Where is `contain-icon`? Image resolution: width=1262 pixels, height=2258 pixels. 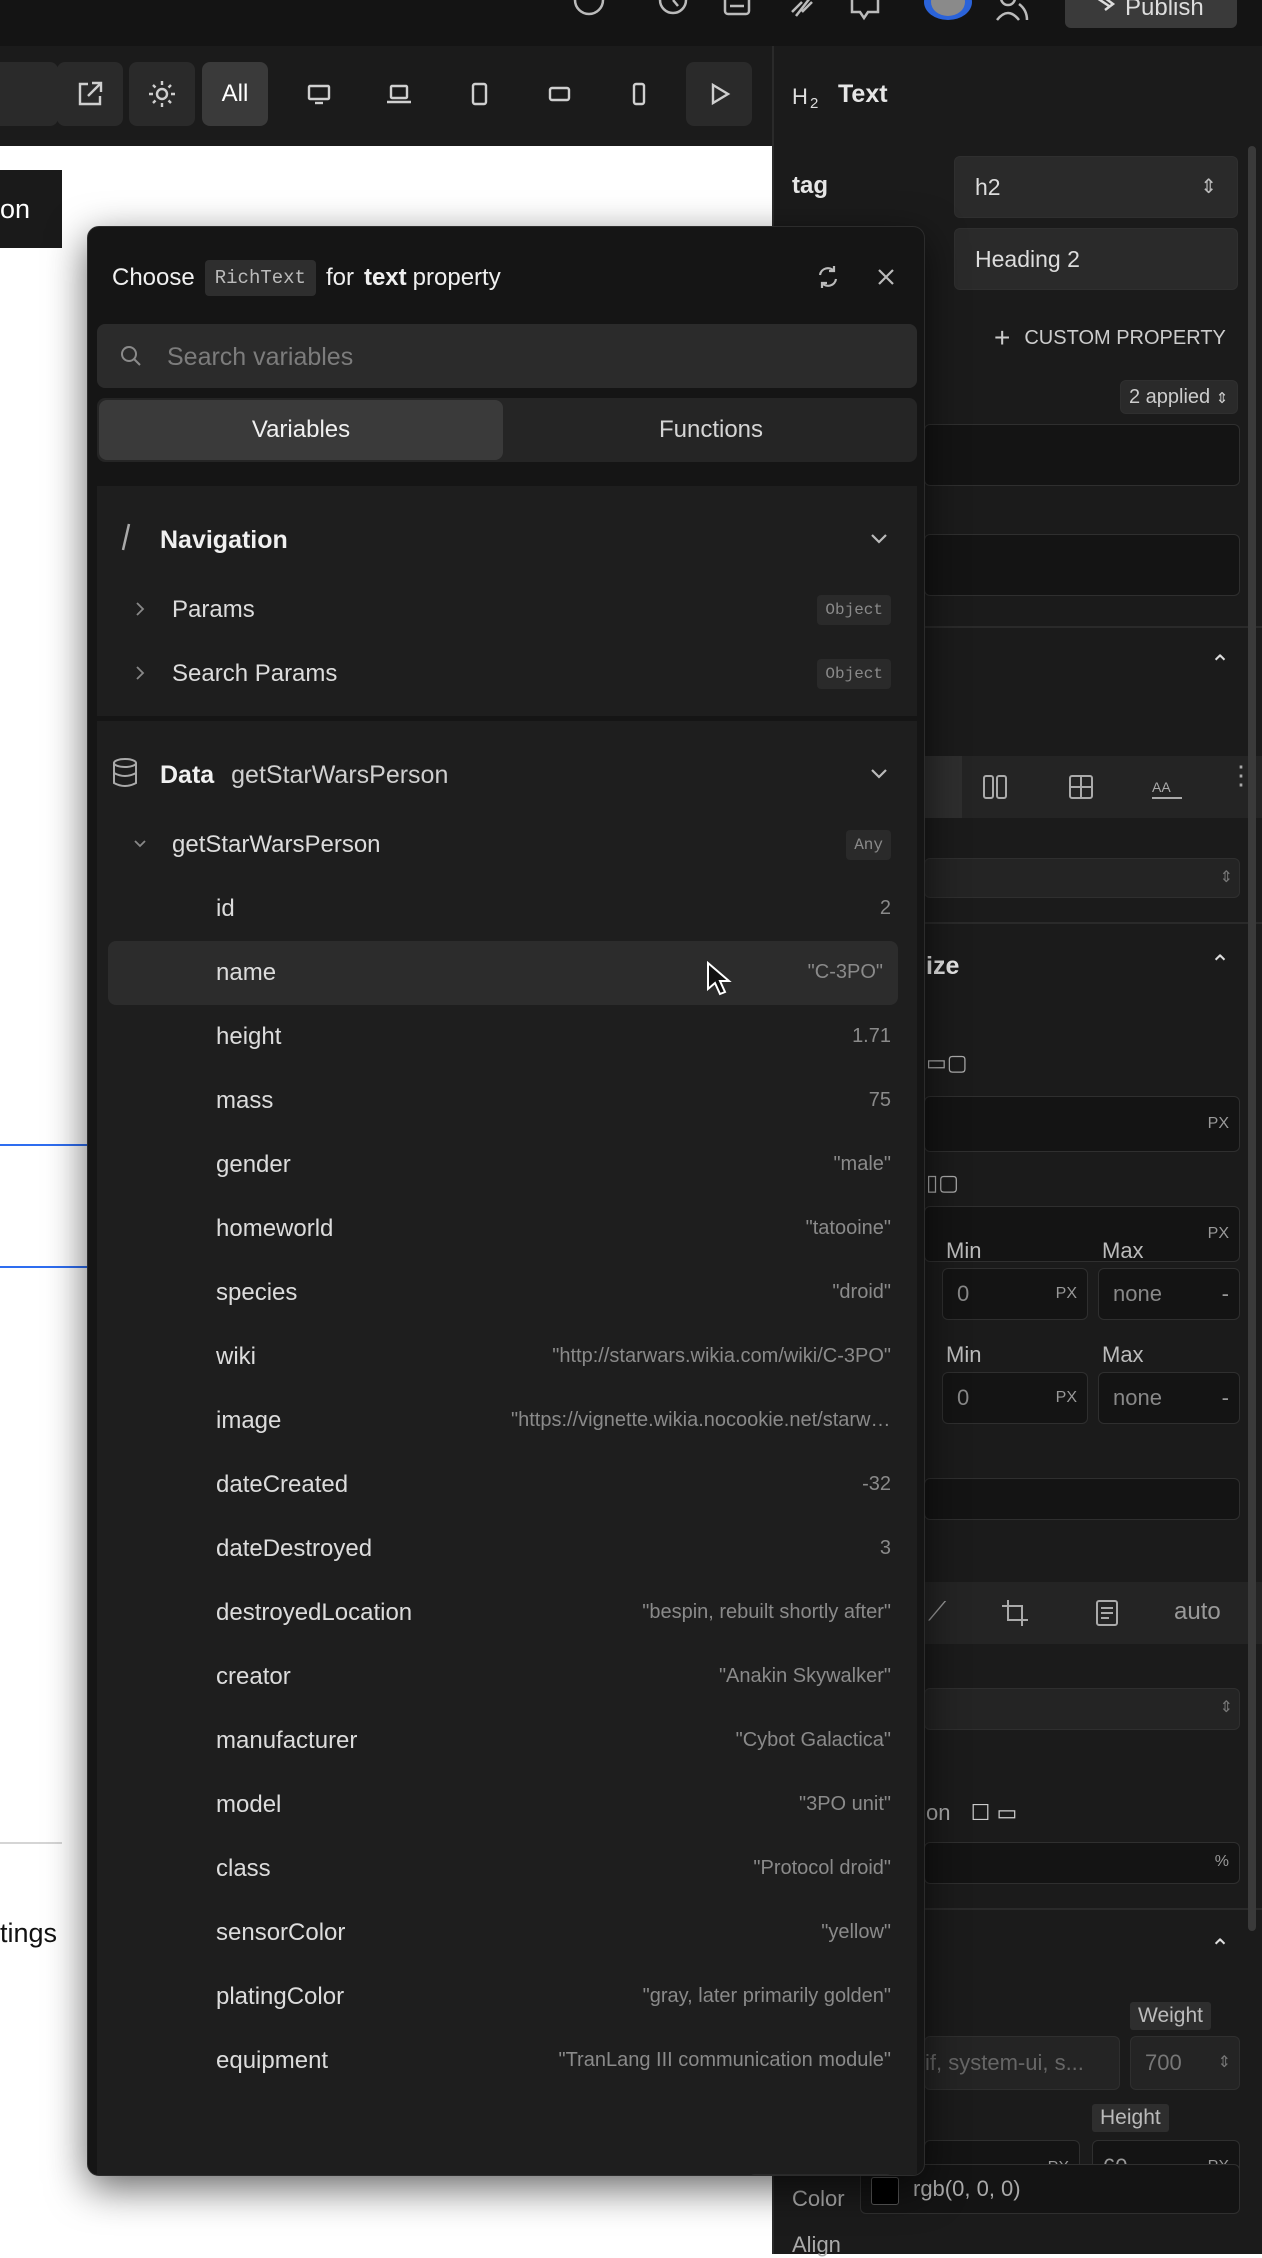
contain-icon is located at coordinates (1107, 1613).